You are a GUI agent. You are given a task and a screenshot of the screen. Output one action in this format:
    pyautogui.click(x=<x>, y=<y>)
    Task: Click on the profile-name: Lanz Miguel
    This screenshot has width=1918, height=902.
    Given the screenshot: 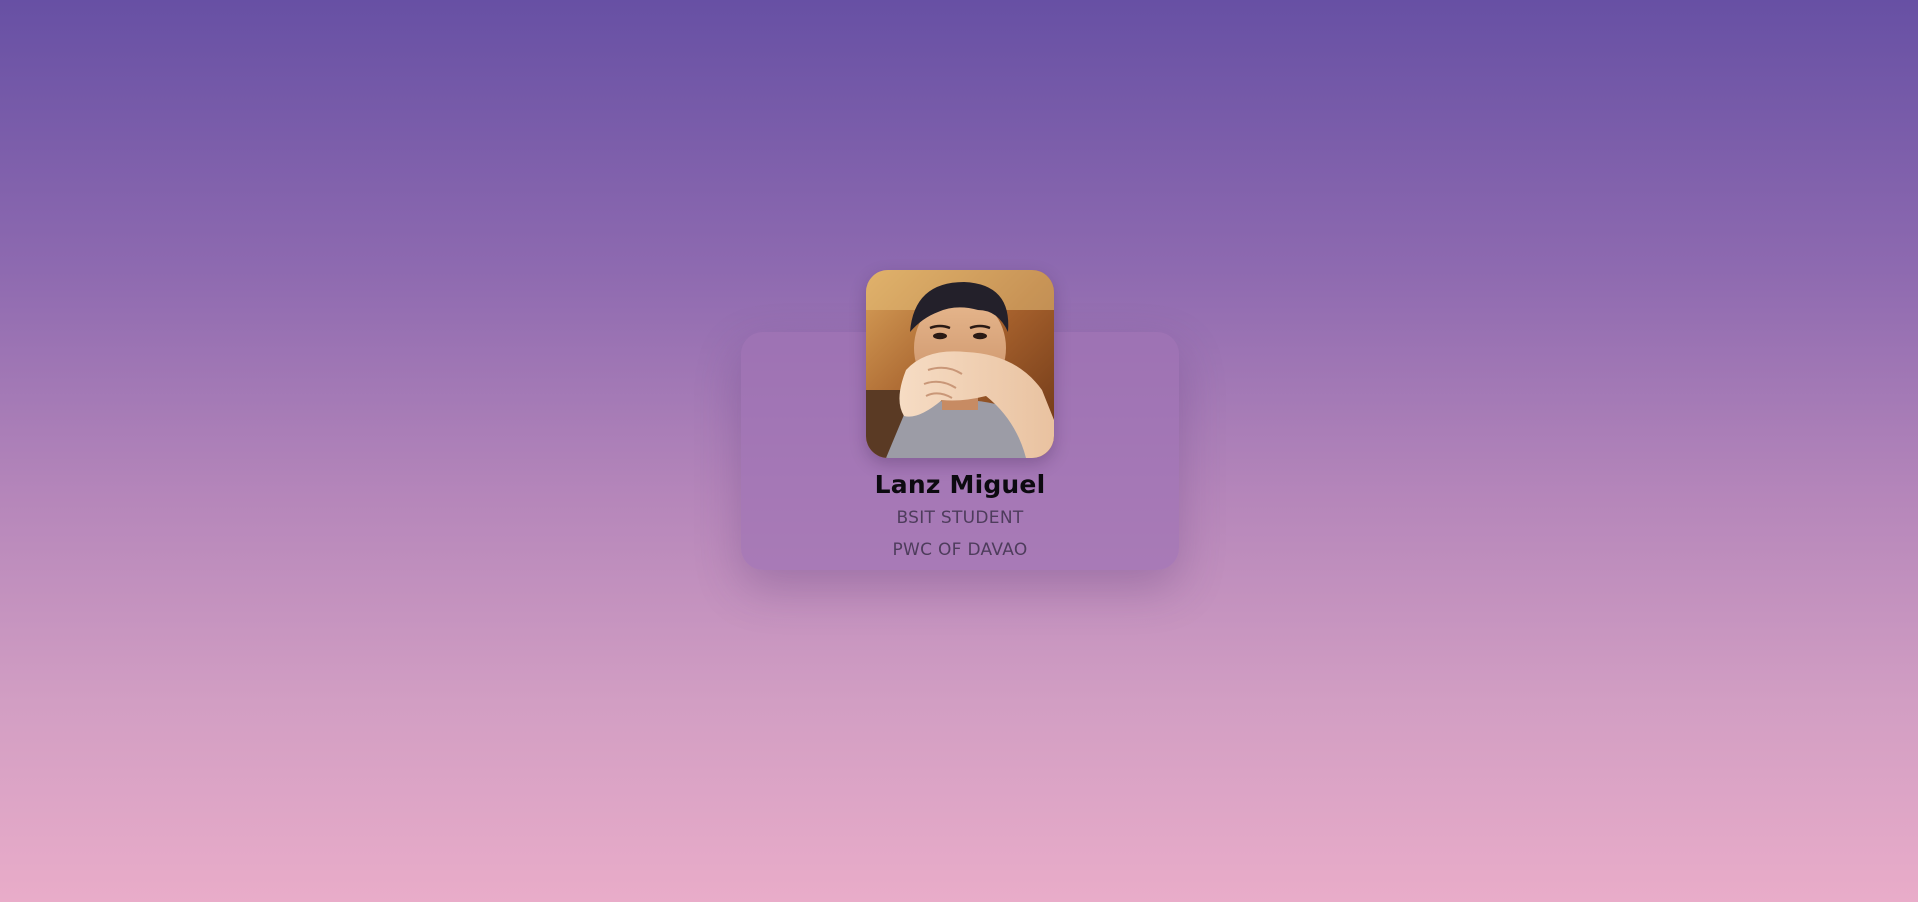 What is the action you would take?
    pyautogui.click(x=960, y=484)
    